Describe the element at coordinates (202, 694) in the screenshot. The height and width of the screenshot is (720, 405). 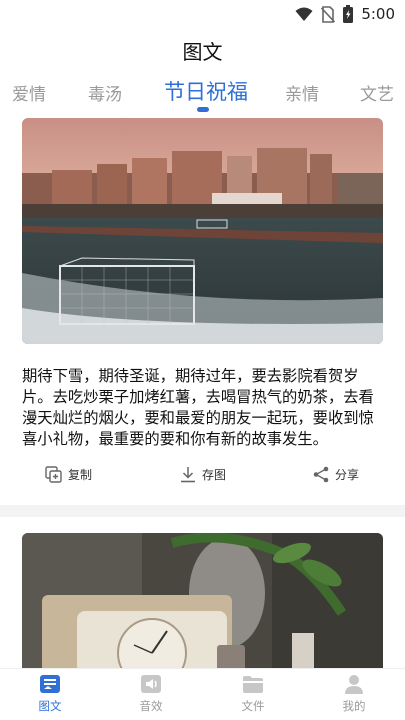
I see `bottom-nav: 图文 音效 文件 我的` at that location.